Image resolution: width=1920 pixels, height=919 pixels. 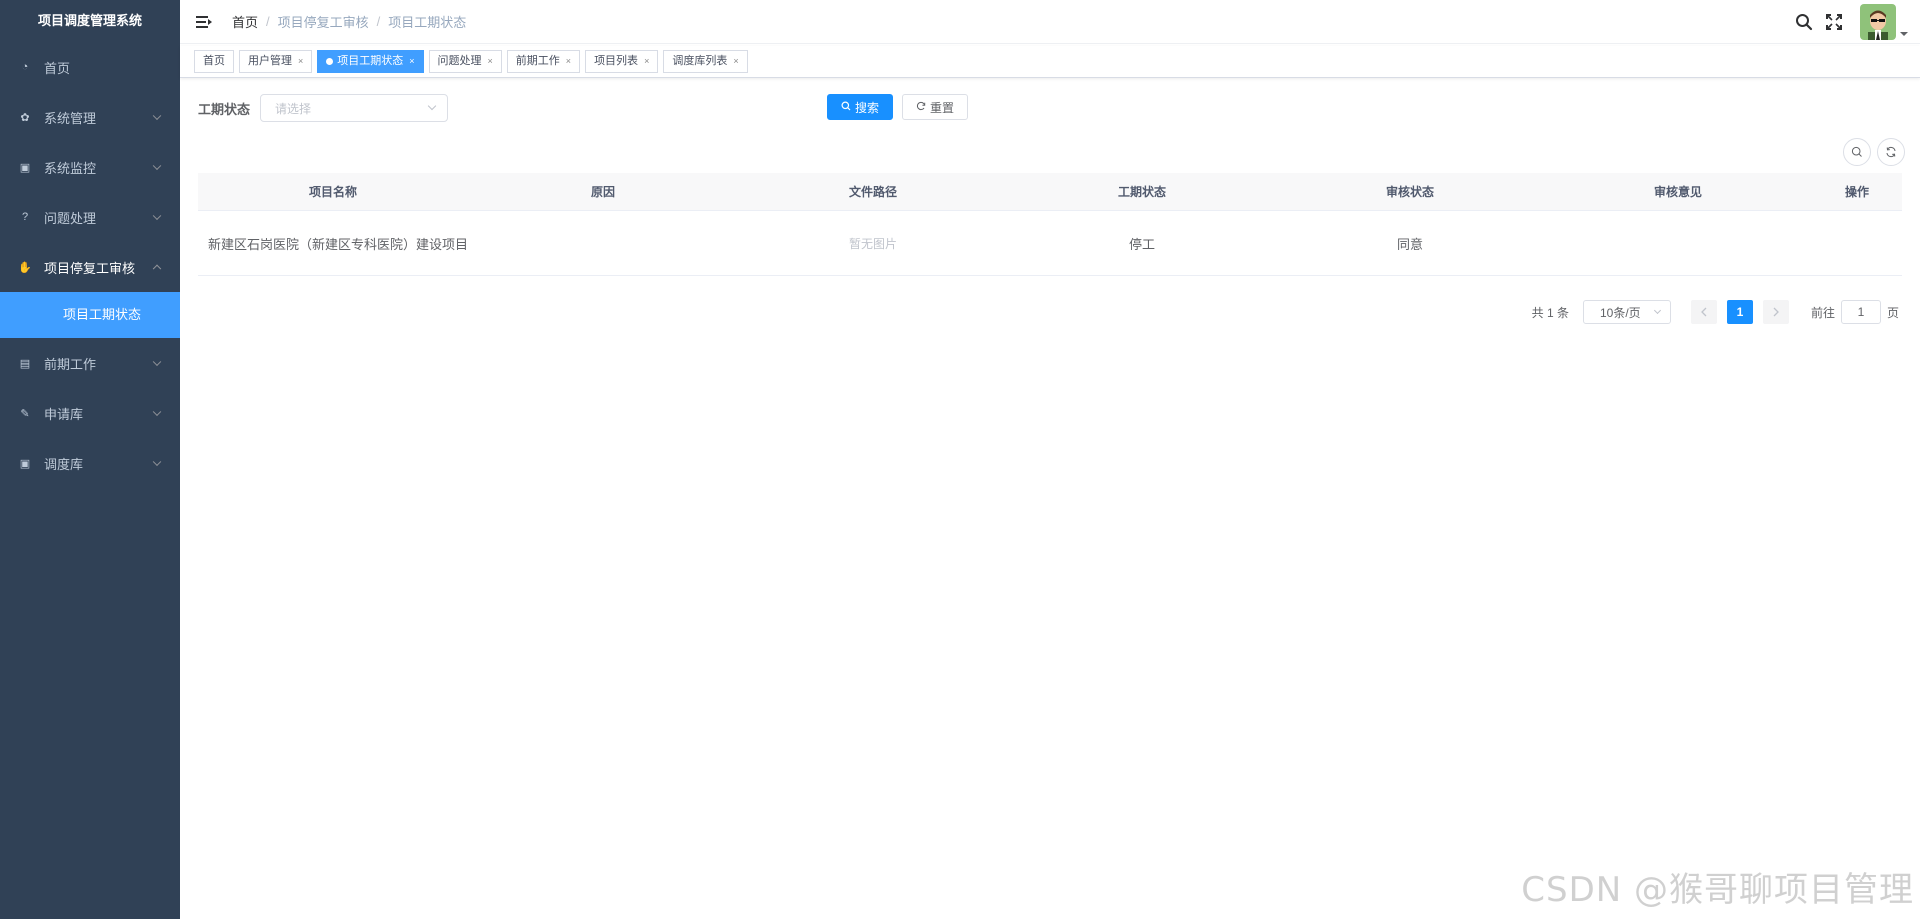 I want to click on chevron-left-icon, so click(x=1704, y=312).